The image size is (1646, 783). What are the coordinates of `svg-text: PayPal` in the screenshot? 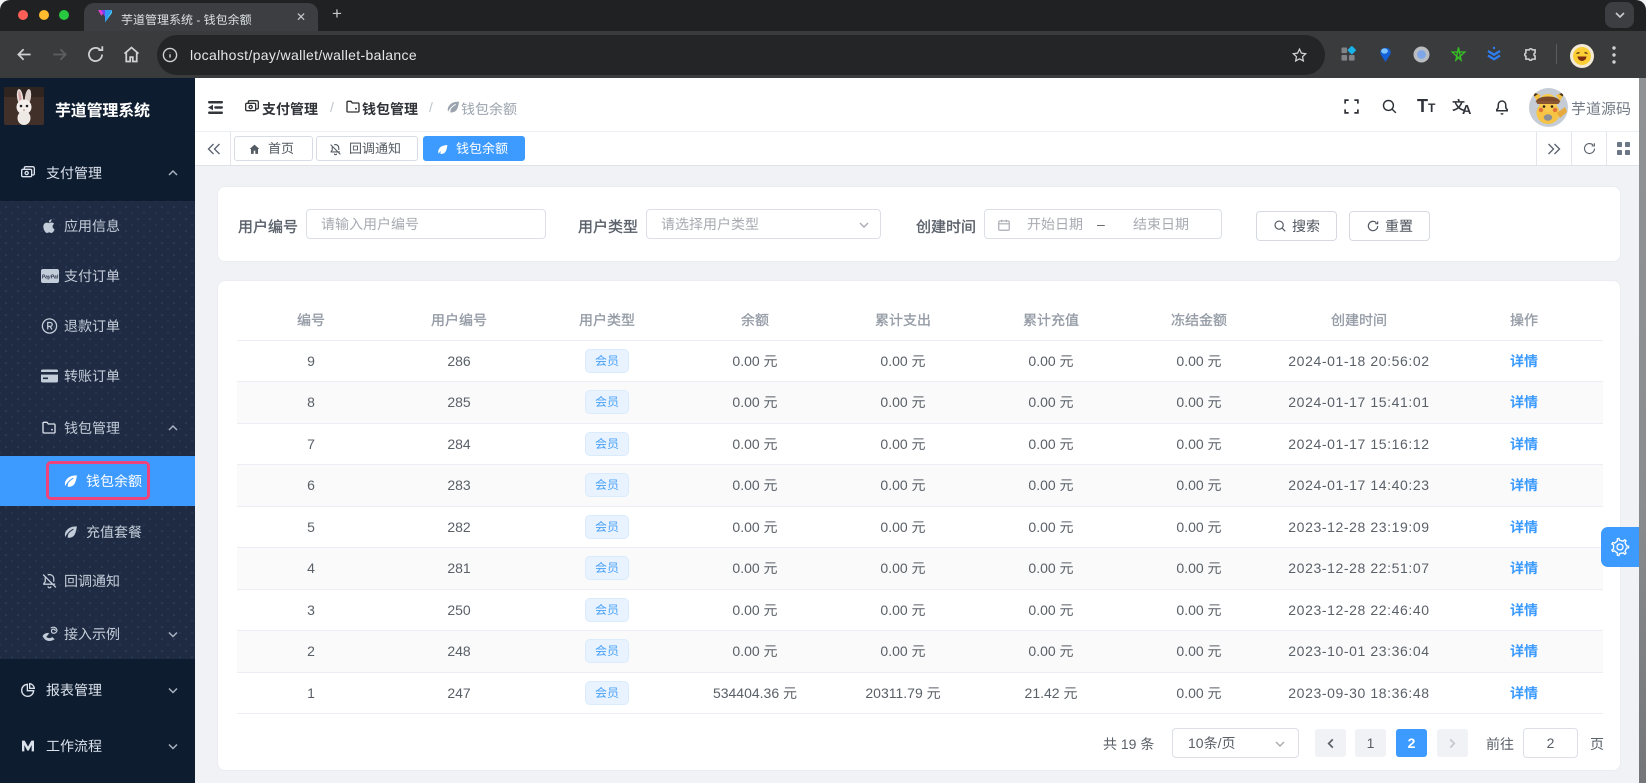 It's located at (50, 278).